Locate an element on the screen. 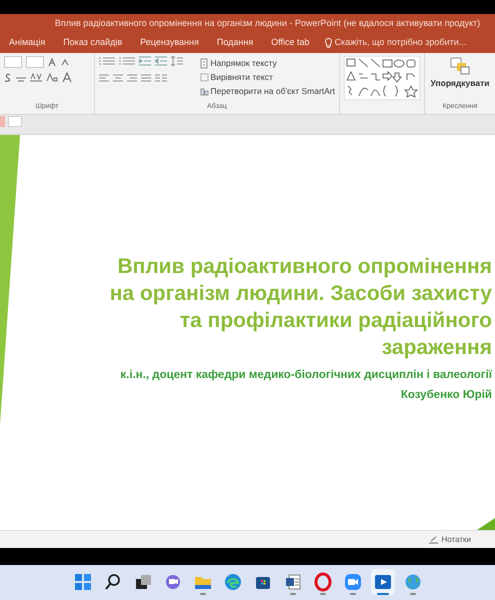  columns-icon is located at coordinates (161, 78).